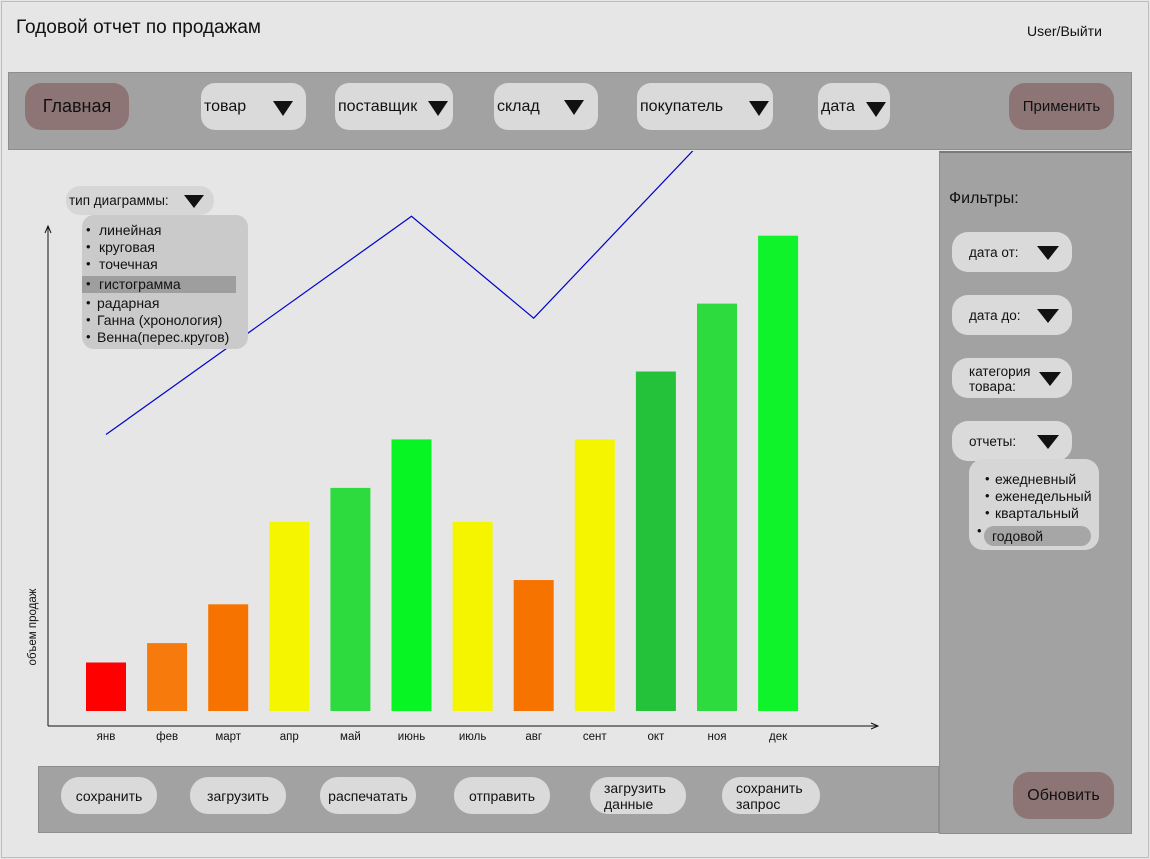 The height and width of the screenshot is (859, 1150). What do you see at coordinates (159, 320) in the screenshot?
I see `chart-type-option-gantt: Ганна (хронология)` at bounding box center [159, 320].